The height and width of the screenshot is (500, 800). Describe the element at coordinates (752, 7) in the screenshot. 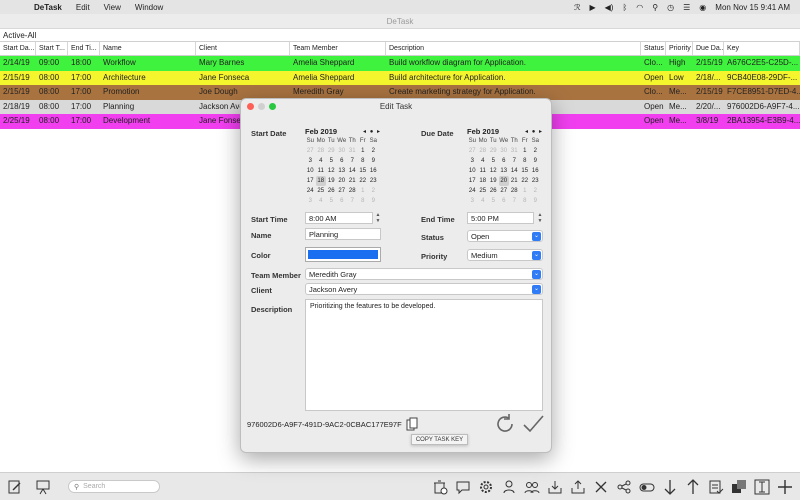

I see `menubar-datetime: Mon Nov 15 9:41 AM` at that location.